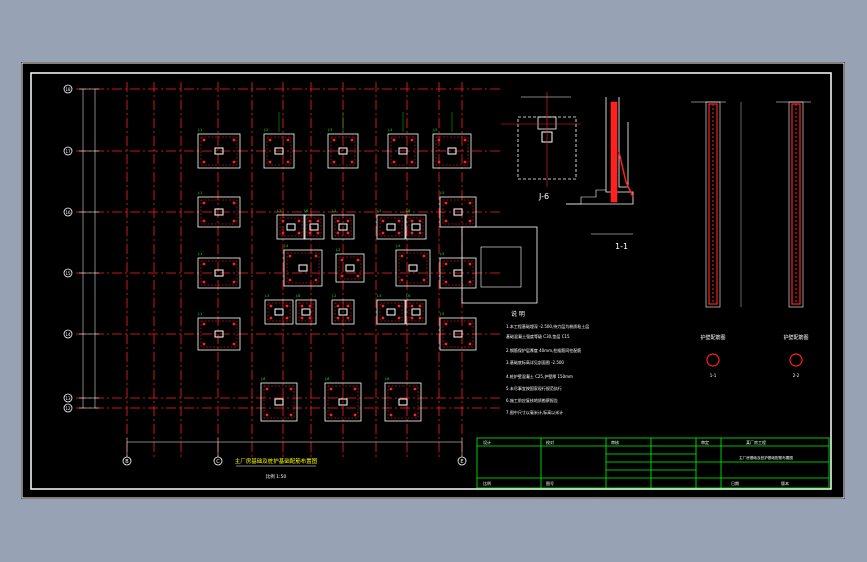  Describe the element at coordinates (796, 375) in the screenshot. I see `detail-mark: 2-2` at that location.